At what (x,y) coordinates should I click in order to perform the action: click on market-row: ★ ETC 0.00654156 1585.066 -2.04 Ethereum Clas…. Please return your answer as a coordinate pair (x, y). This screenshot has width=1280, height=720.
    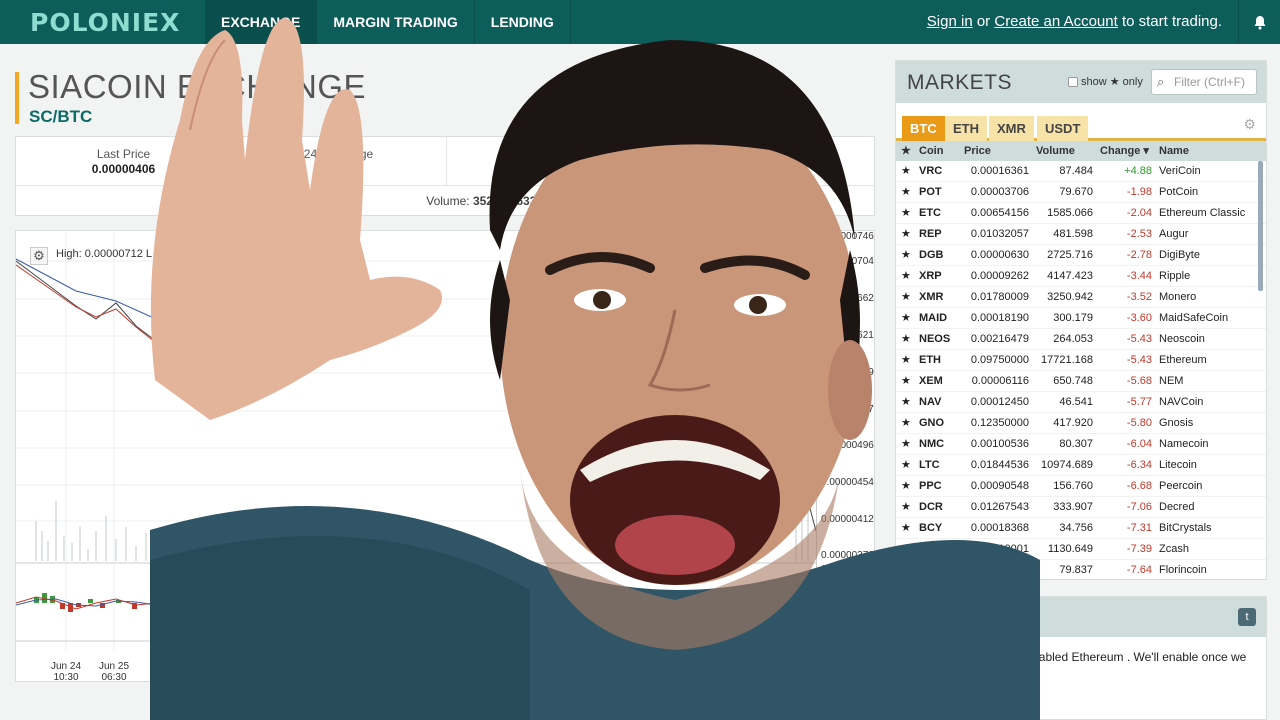
    Looking at the image, I should click on (1081, 213).